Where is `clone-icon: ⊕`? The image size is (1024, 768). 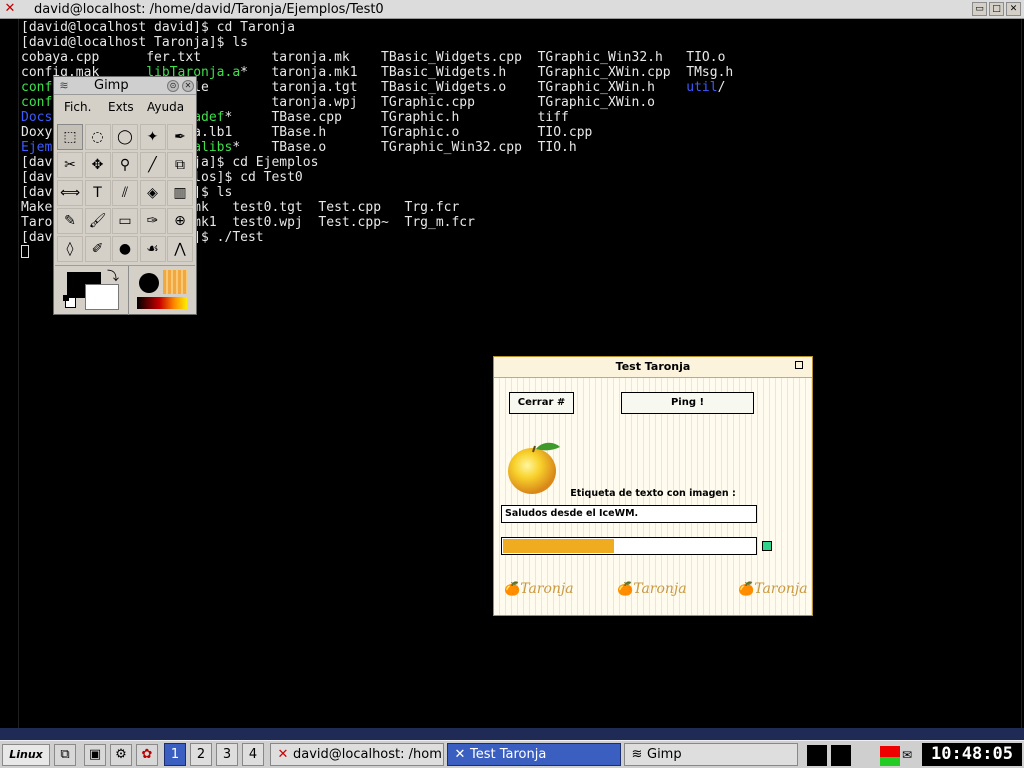
clone-icon: ⊕ is located at coordinates (180, 221).